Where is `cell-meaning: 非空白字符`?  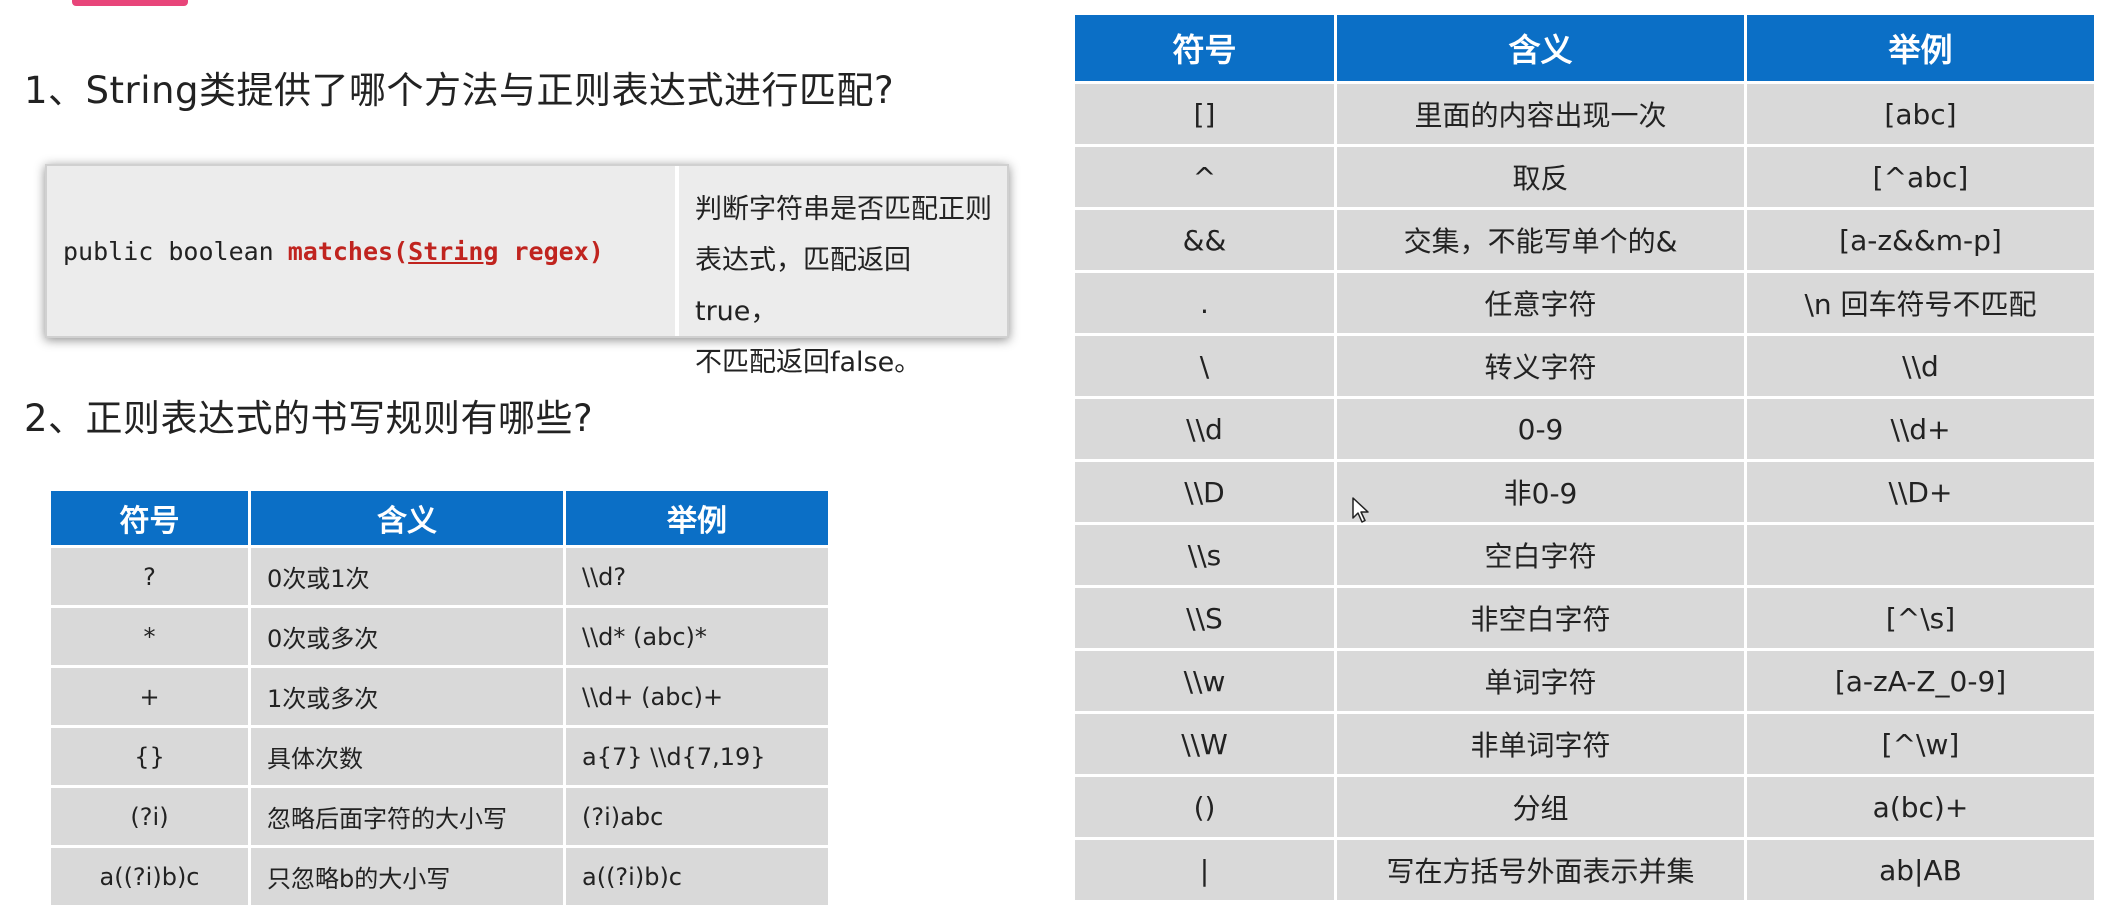 cell-meaning: 非空白字符 is located at coordinates (1540, 618).